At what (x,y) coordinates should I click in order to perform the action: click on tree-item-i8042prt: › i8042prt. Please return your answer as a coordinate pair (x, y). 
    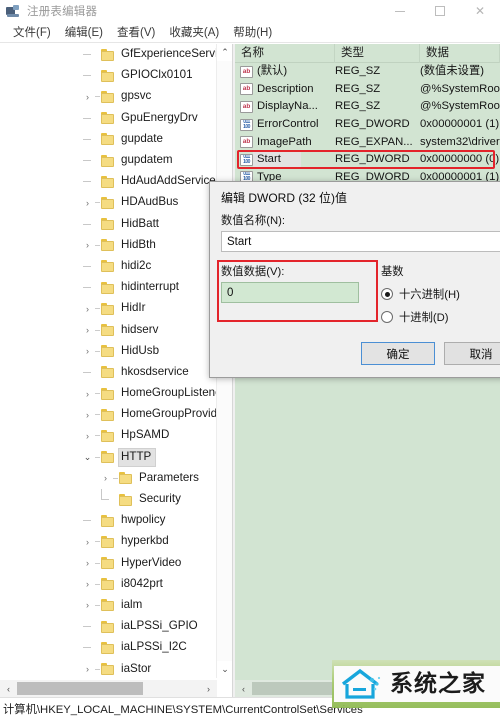
    Looking at the image, I should click on (108, 584).